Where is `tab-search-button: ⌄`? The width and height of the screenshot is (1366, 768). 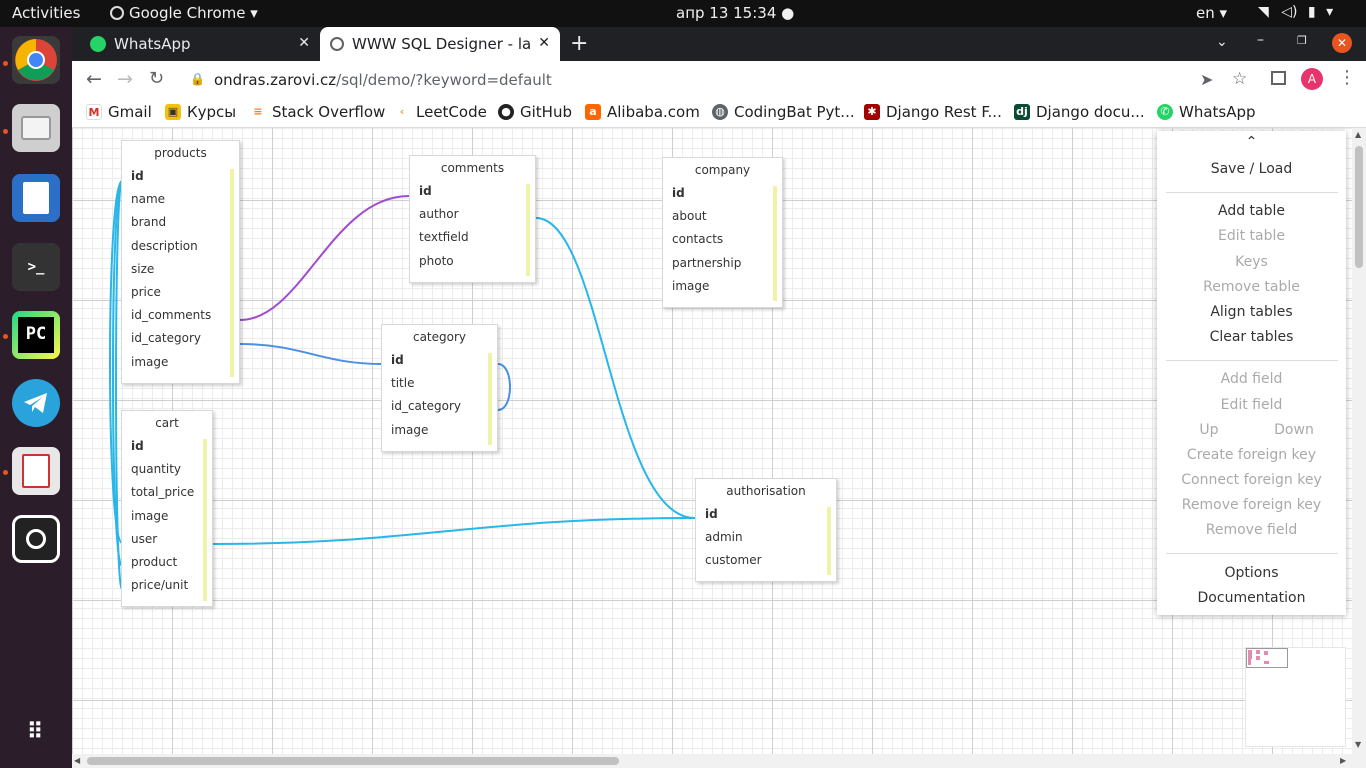
tab-search-button: ⌄ is located at coordinates (1222, 42).